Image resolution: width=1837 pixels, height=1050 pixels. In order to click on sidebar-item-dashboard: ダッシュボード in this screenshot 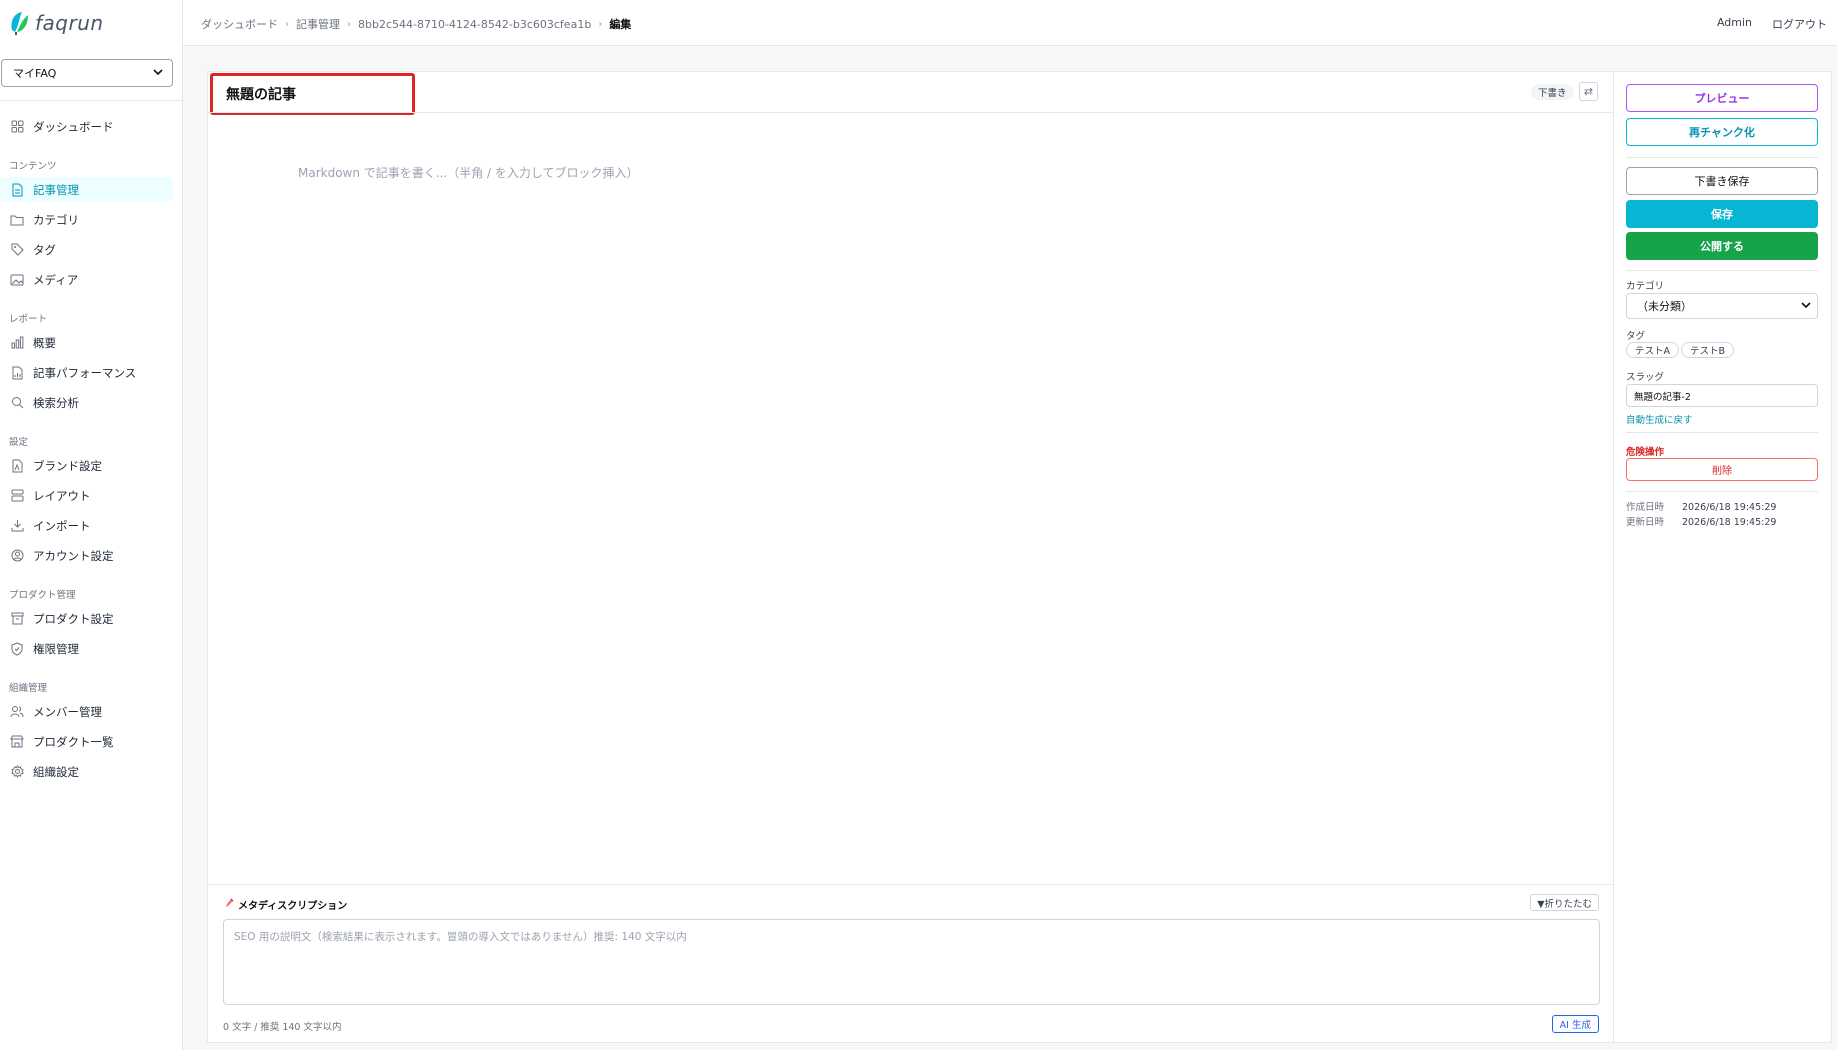, I will do `click(86, 126)`.